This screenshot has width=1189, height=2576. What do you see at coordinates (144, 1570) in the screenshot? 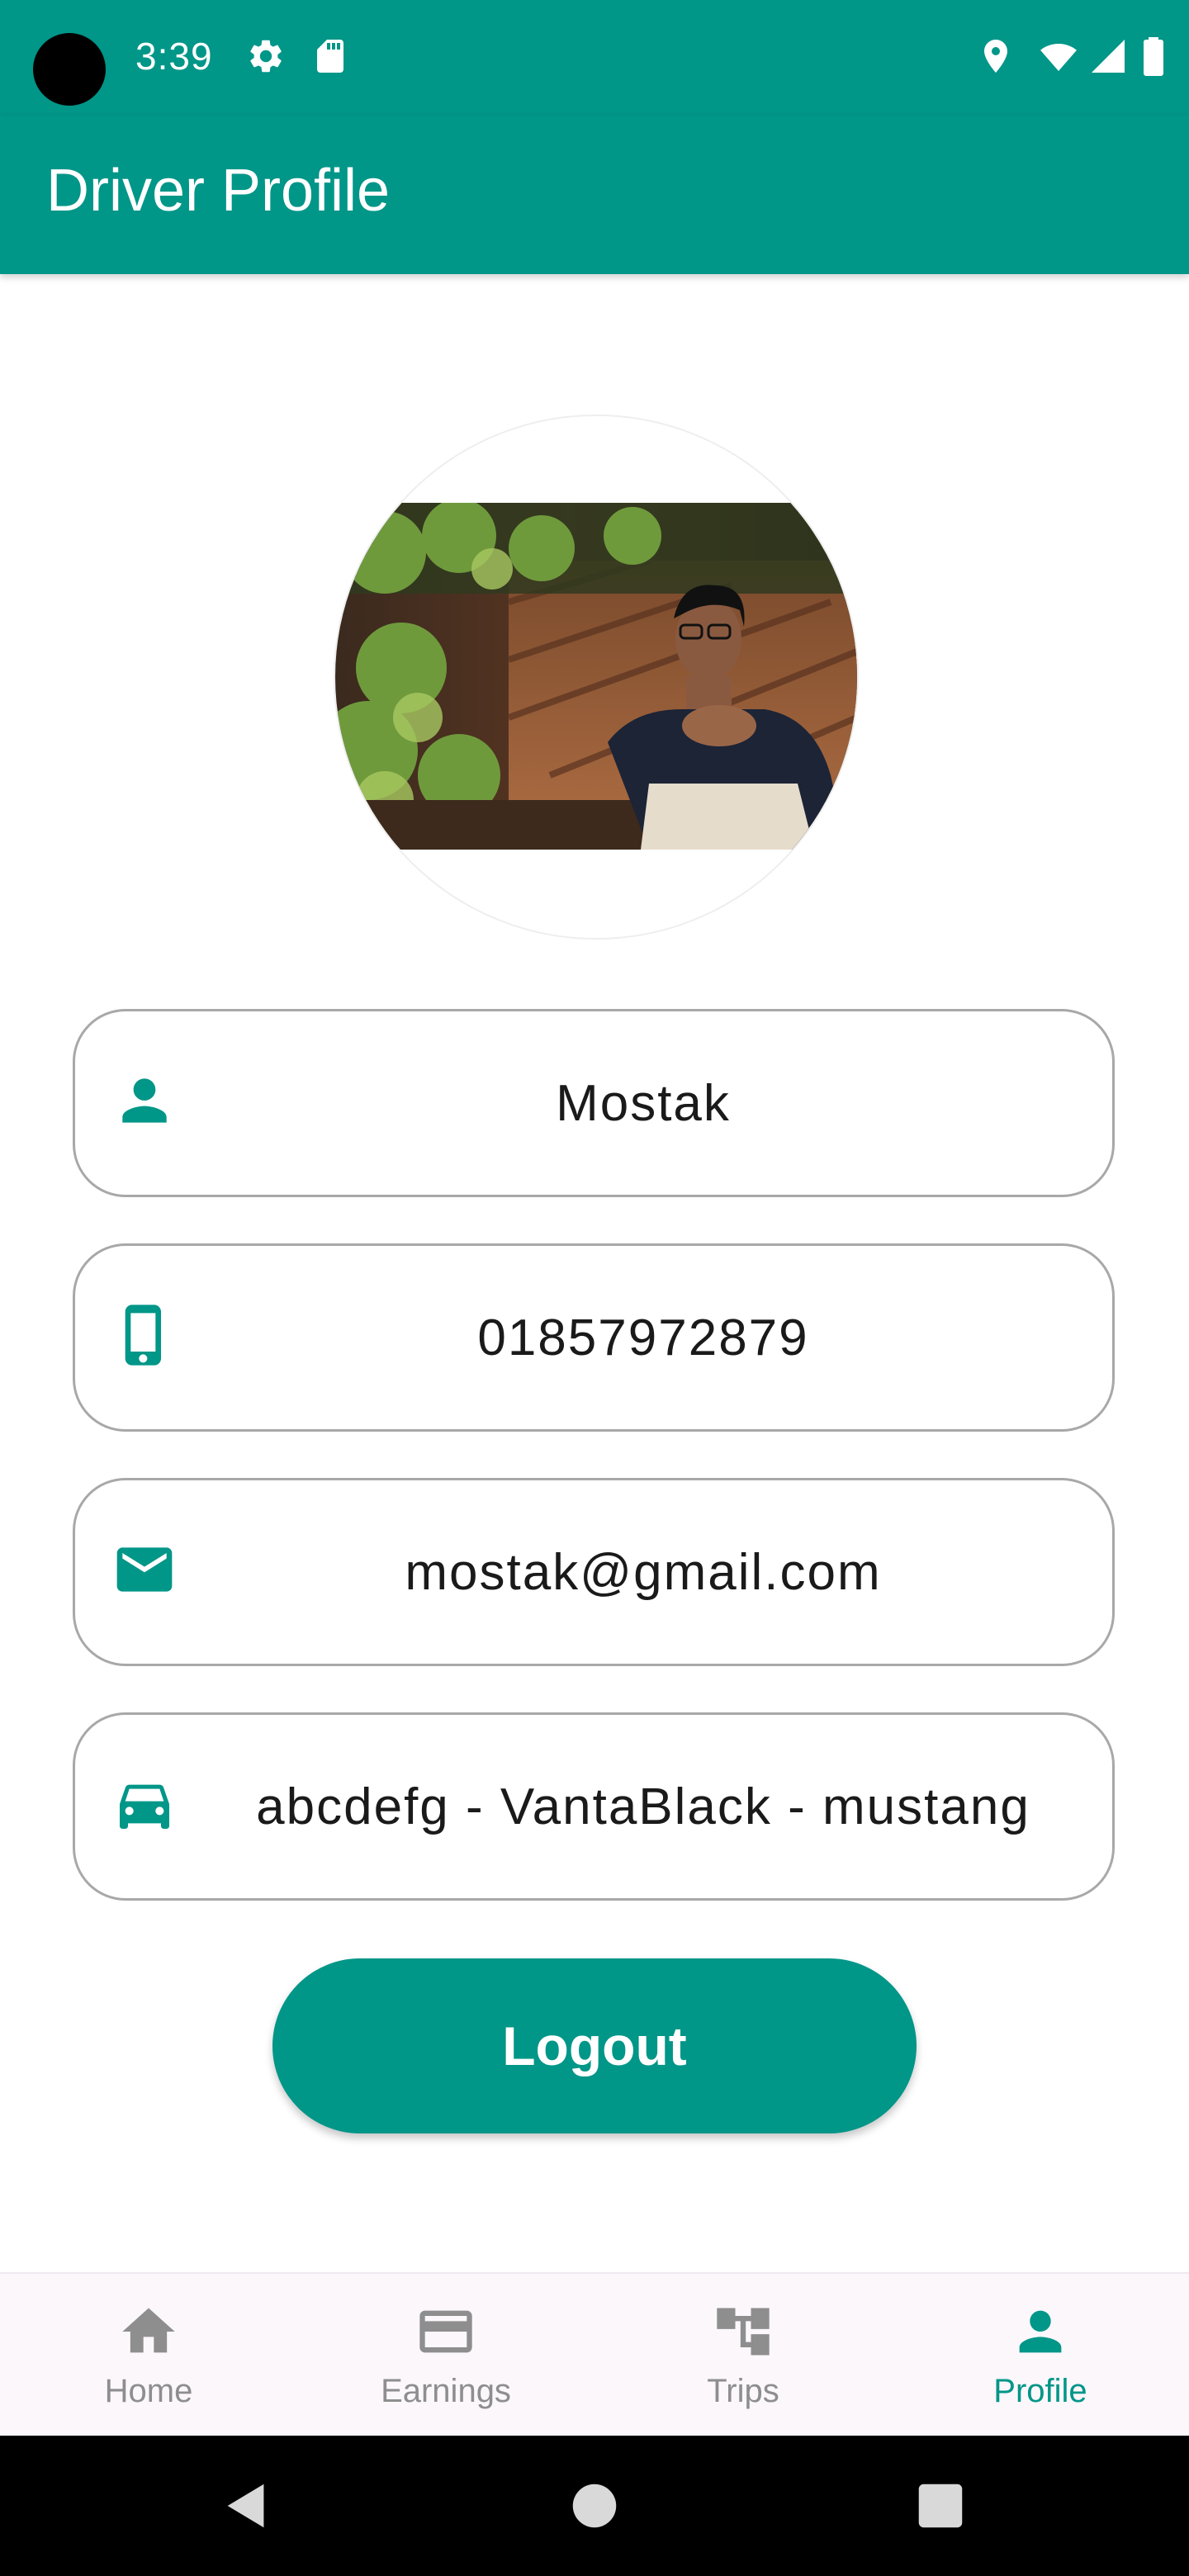
I see `email-icon` at bounding box center [144, 1570].